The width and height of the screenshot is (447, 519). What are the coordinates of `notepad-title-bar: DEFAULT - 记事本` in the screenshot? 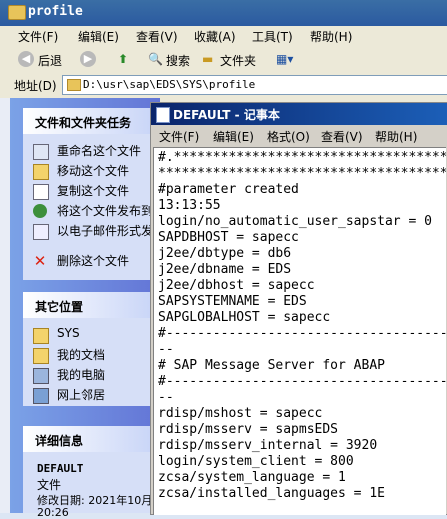 It's located at (299, 114).